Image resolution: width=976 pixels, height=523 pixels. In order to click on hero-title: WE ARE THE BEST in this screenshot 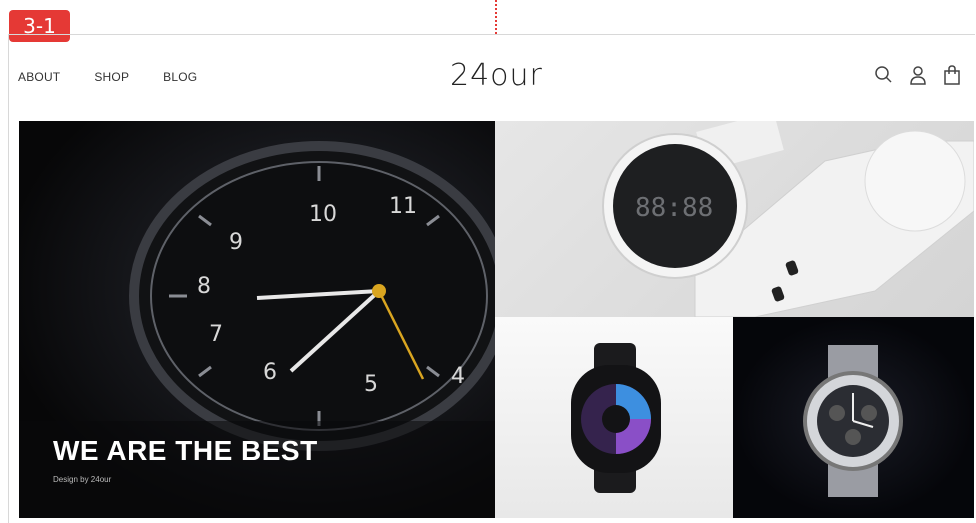, I will do `click(185, 450)`.